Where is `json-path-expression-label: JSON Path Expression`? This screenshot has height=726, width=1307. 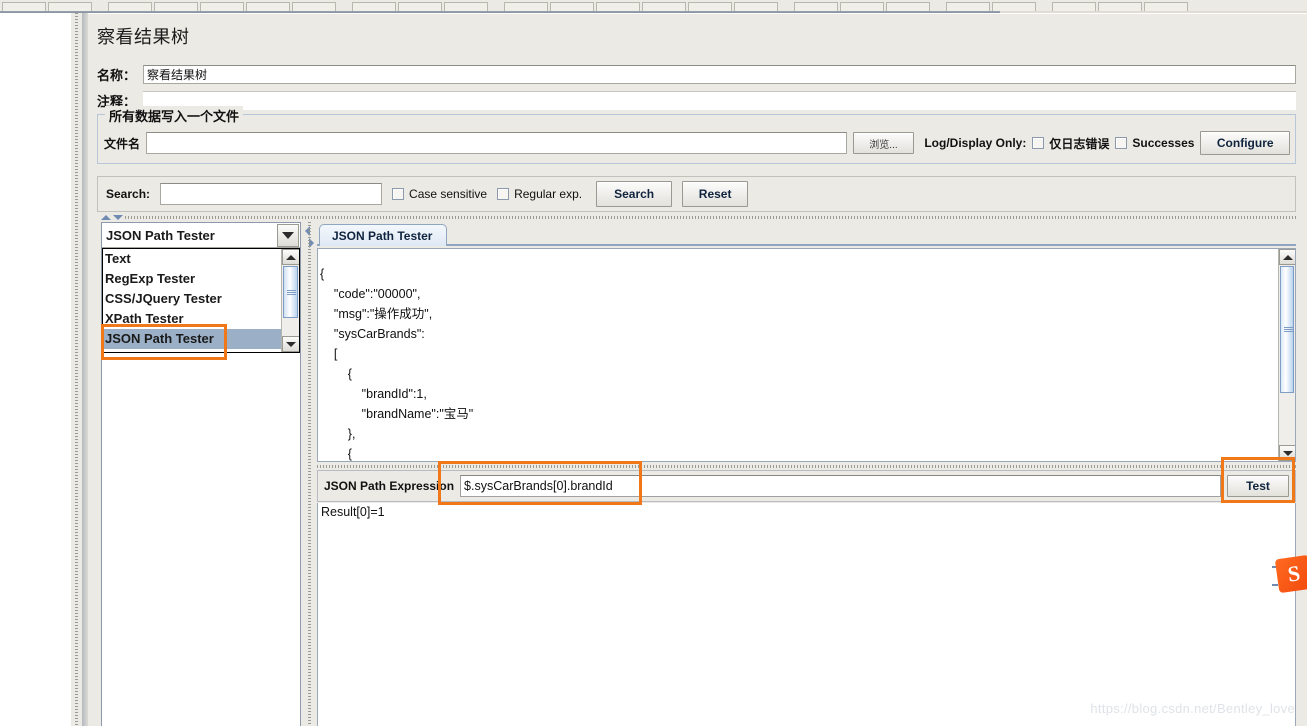 json-path-expression-label: JSON Path Expression is located at coordinates (389, 486).